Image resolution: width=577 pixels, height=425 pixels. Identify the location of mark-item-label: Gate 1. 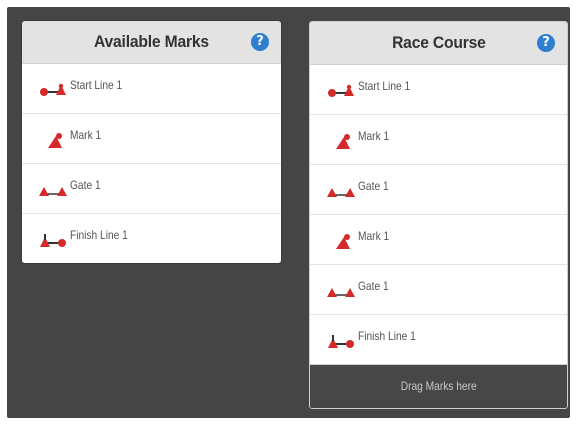
(85, 185).